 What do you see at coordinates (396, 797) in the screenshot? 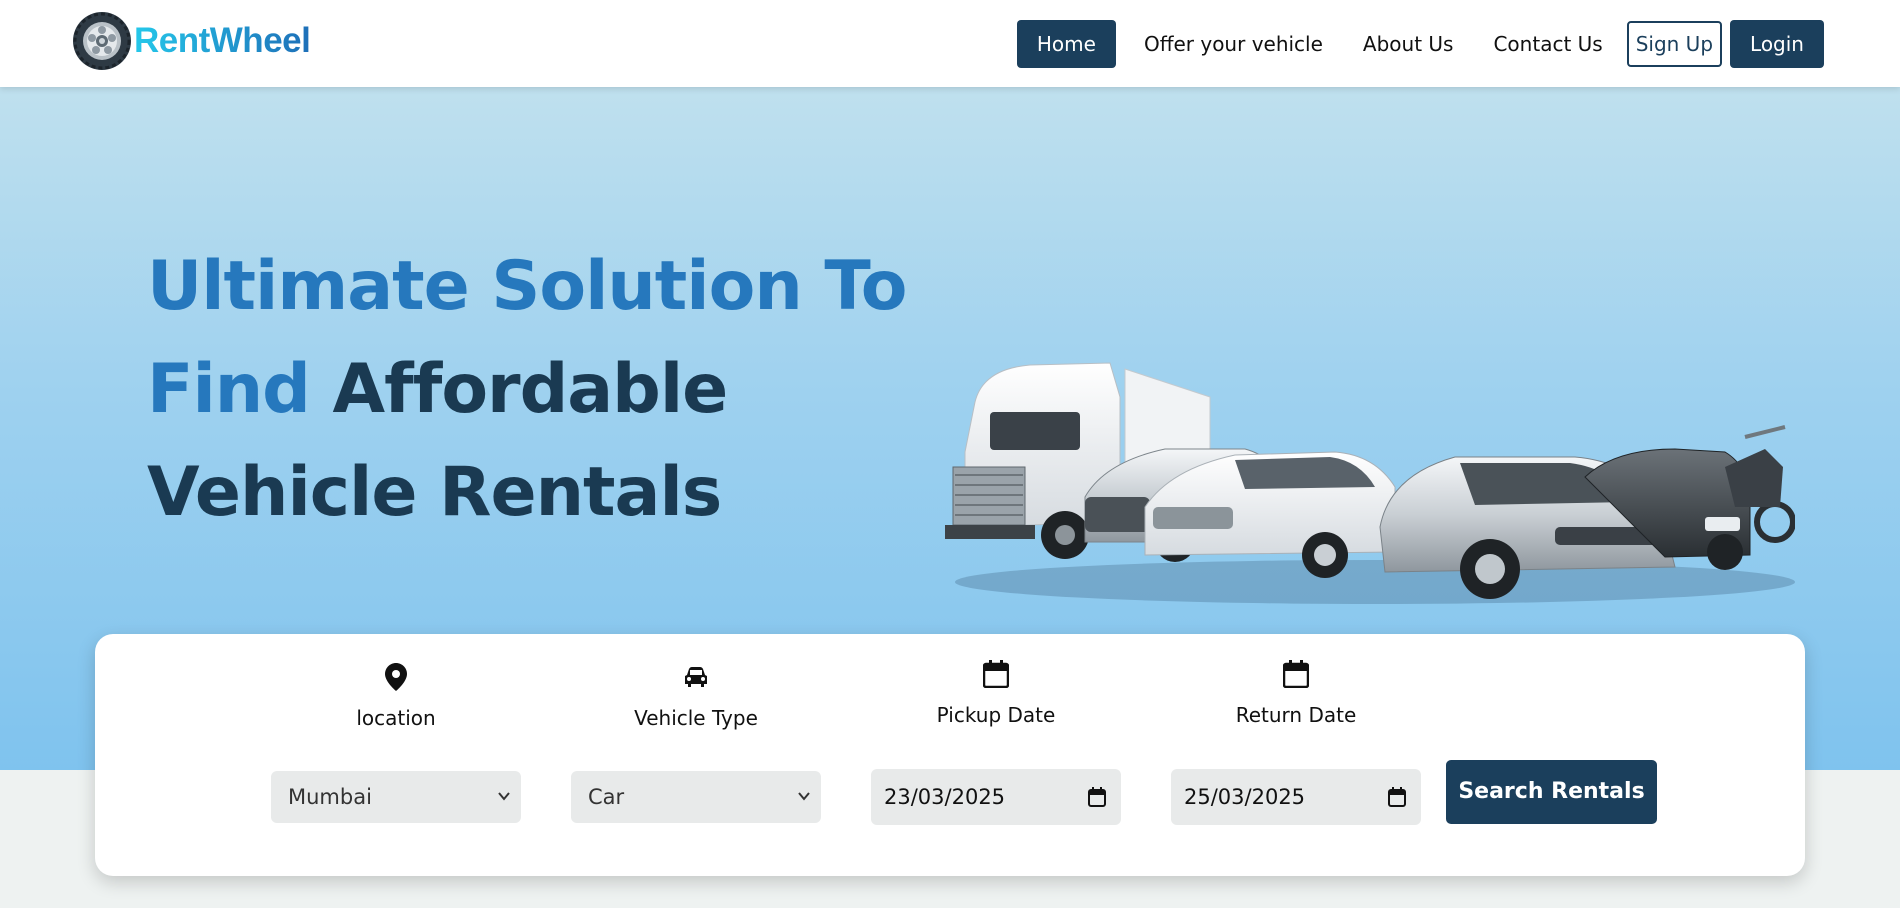
I see `location-select: Mumbai` at bounding box center [396, 797].